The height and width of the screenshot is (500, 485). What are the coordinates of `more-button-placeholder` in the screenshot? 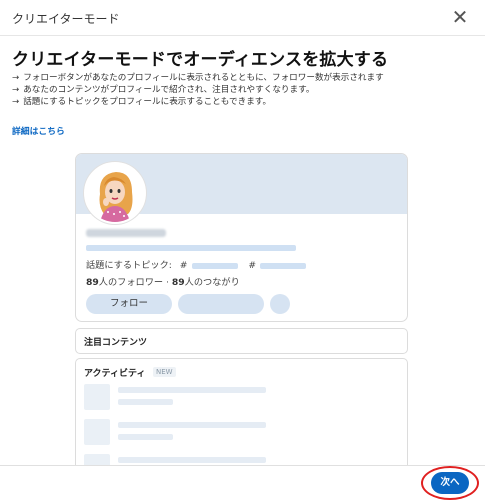 It's located at (280, 304).